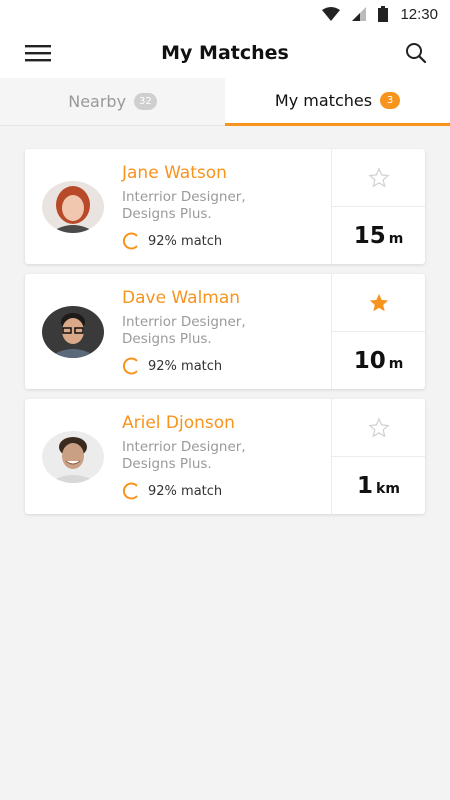 This screenshot has height=800, width=450. What do you see at coordinates (331, 14) in the screenshot?
I see `wifi-icon` at bounding box center [331, 14].